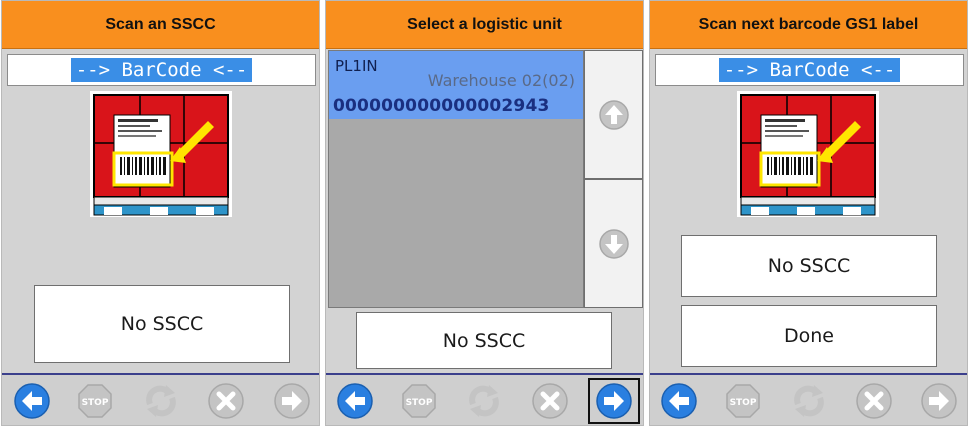  What do you see at coordinates (808, 25) in the screenshot?
I see `screen-title: Scan next barcode GS1 label` at bounding box center [808, 25].